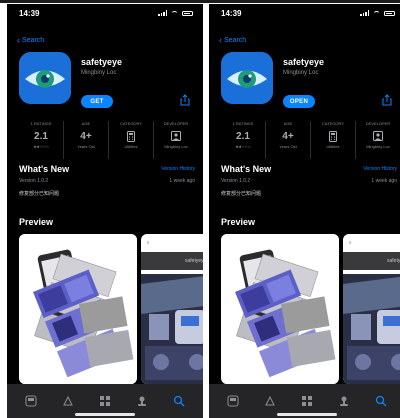  What do you see at coordinates (288, 136) in the screenshot?
I see `stat-value: 4+` at bounding box center [288, 136].